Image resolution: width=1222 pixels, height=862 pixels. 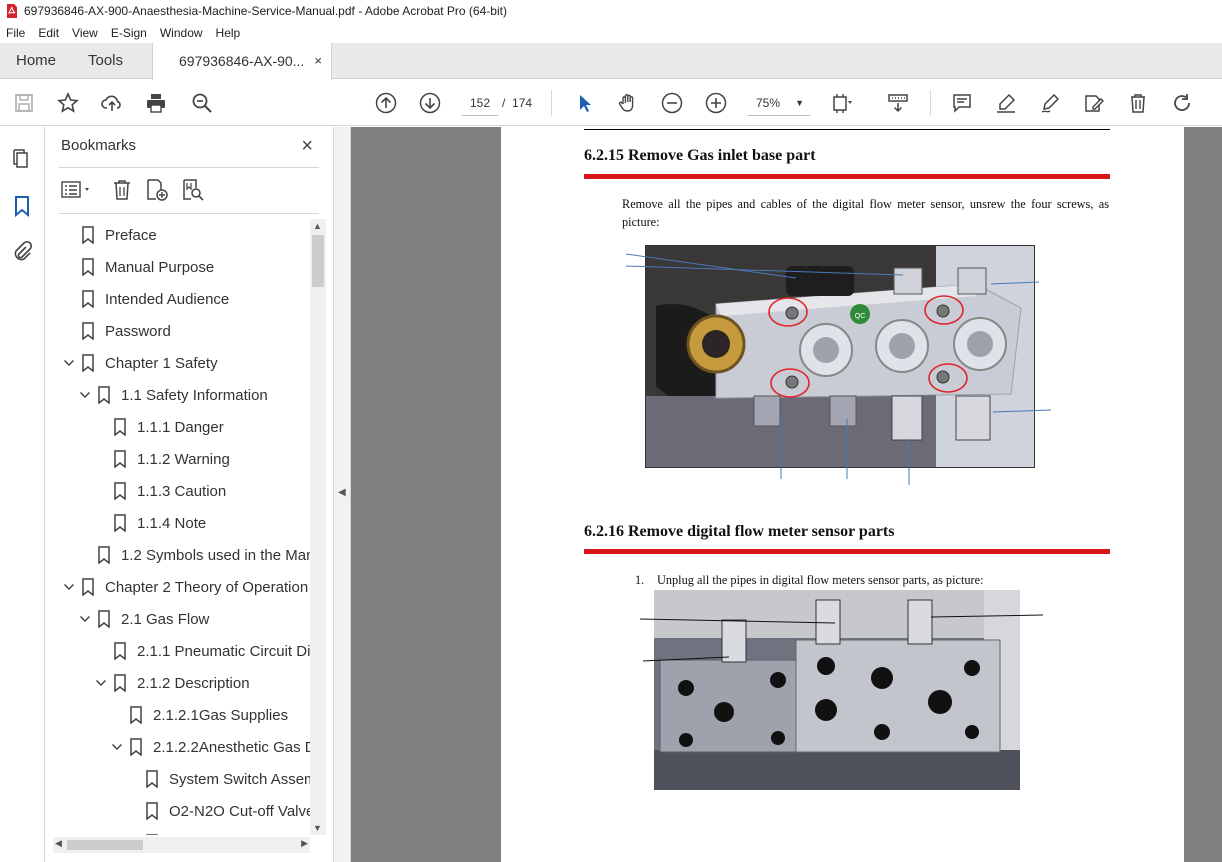 I want to click on bookmark-item: 1.1.4 Note, so click(x=149, y=523).